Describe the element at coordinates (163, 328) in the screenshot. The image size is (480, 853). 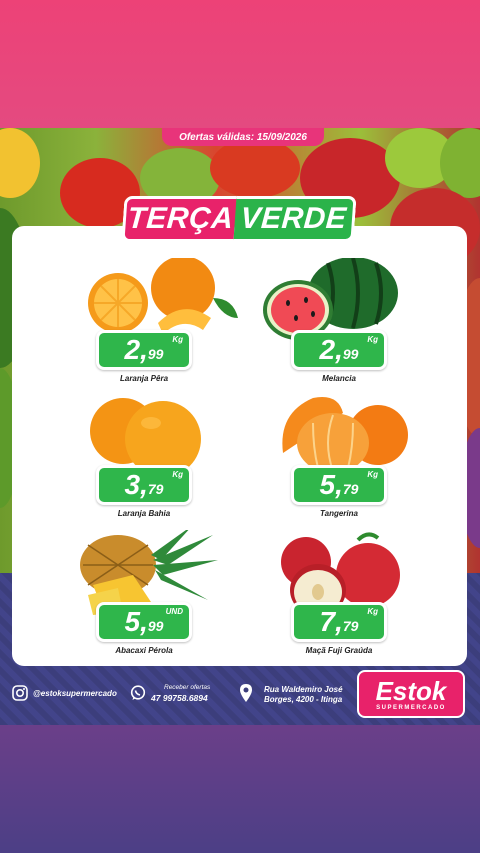
I see `product-card: Kg 2, 99 Laranja Pêra` at that location.